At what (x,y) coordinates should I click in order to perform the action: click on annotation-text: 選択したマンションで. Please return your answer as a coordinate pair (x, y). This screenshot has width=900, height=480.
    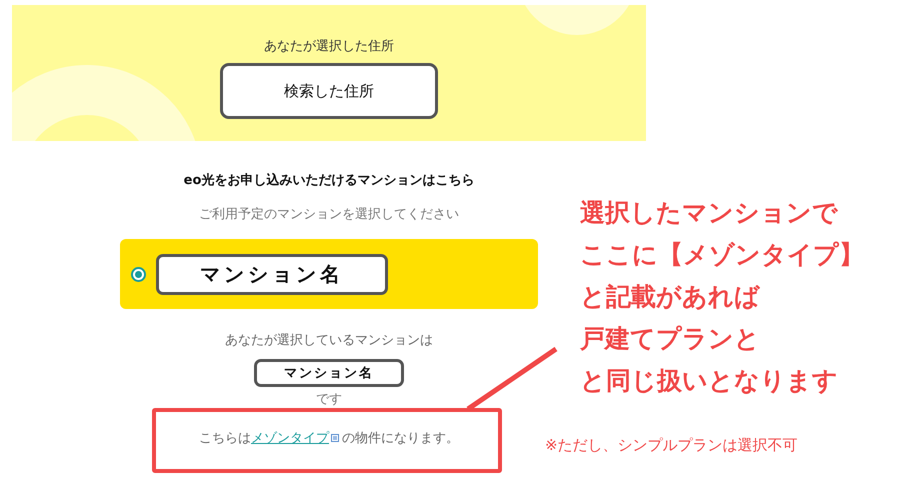
    Looking at the image, I should click on (709, 213).